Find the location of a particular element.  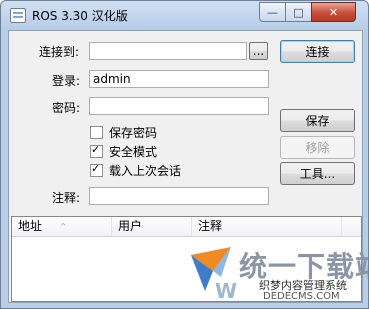

column-address: 地址 ^ is located at coordinates (62, 226).